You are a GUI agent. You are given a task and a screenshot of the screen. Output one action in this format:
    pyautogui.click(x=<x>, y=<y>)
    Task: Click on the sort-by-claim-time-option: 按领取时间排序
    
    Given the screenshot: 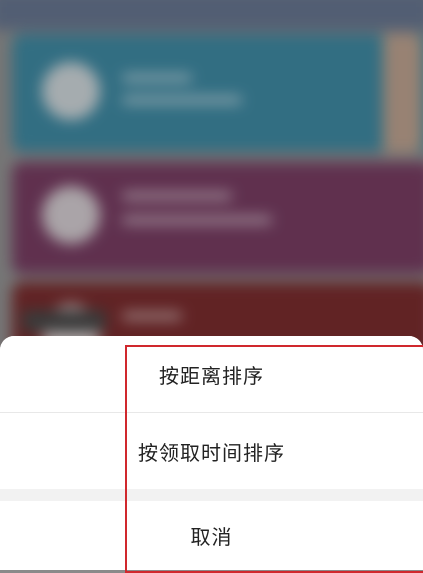 What is the action you would take?
    pyautogui.click(x=211, y=451)
    